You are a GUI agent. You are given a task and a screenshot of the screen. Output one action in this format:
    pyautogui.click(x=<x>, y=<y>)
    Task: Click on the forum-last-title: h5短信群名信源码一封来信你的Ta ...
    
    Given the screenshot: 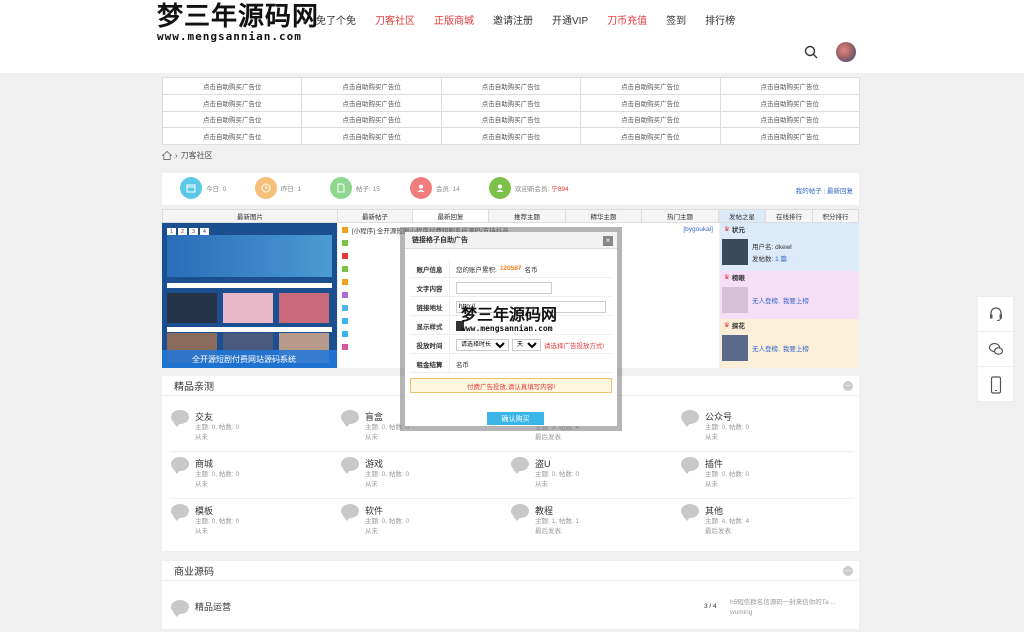 What is the action you would take?
    pyautogui.click(x=791, y=603)
    